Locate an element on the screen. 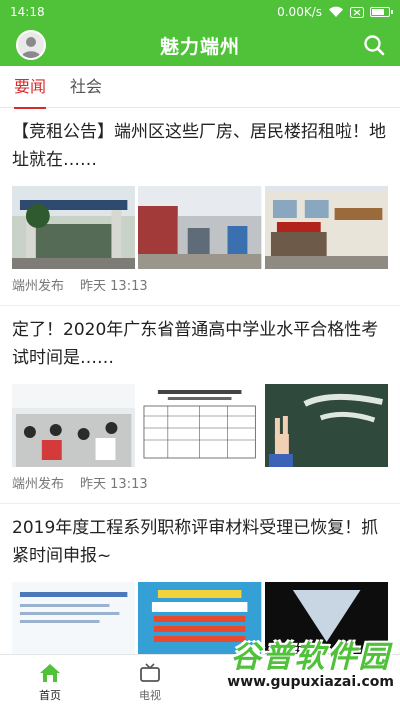 The height and width of the screenshot is (711, 400). category-tabs: 要闻 社会 is located at coordinates (200, 87).